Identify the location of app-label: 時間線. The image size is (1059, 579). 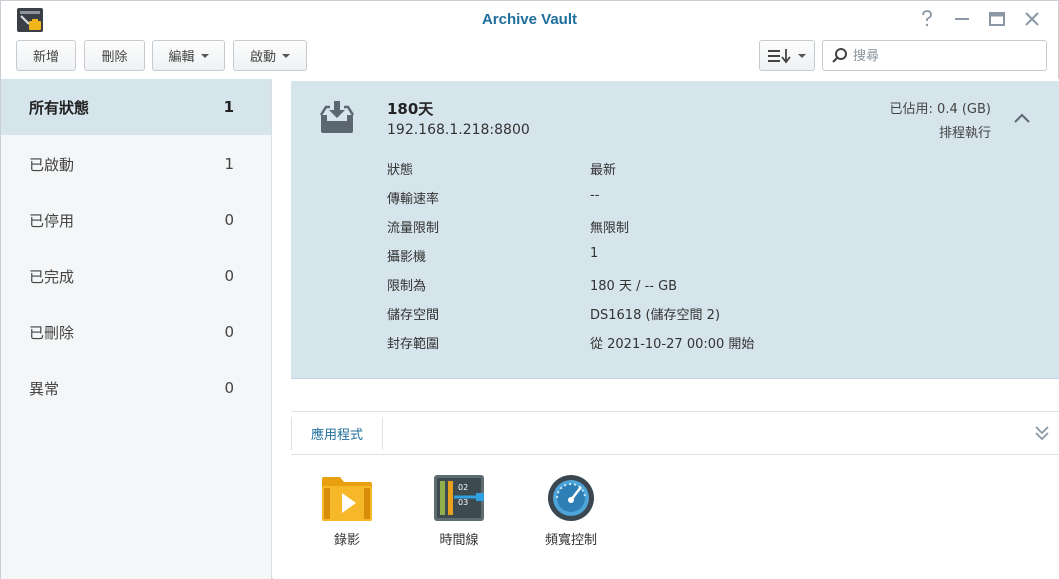
(459, 540).